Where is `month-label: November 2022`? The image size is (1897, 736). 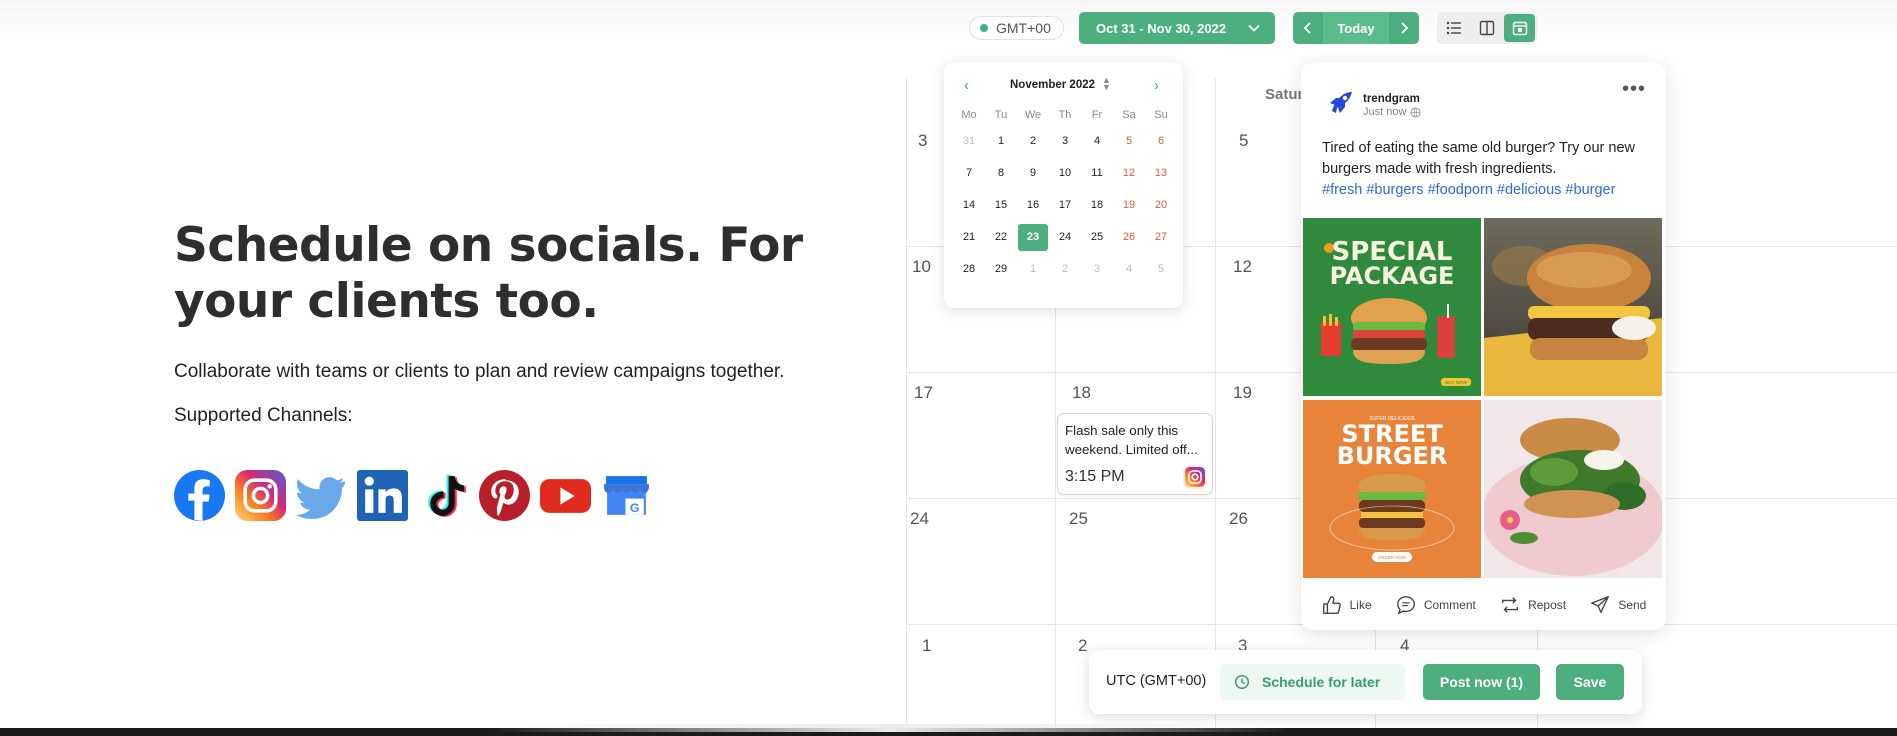 month-label: November 2022 is located at coordinates (1052, 85).